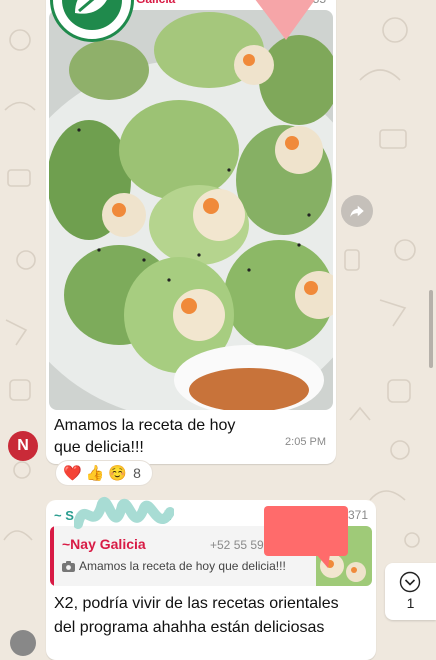 This screenshot has width=436, height=660. I want to click on camera-icon, so click(68, 566).